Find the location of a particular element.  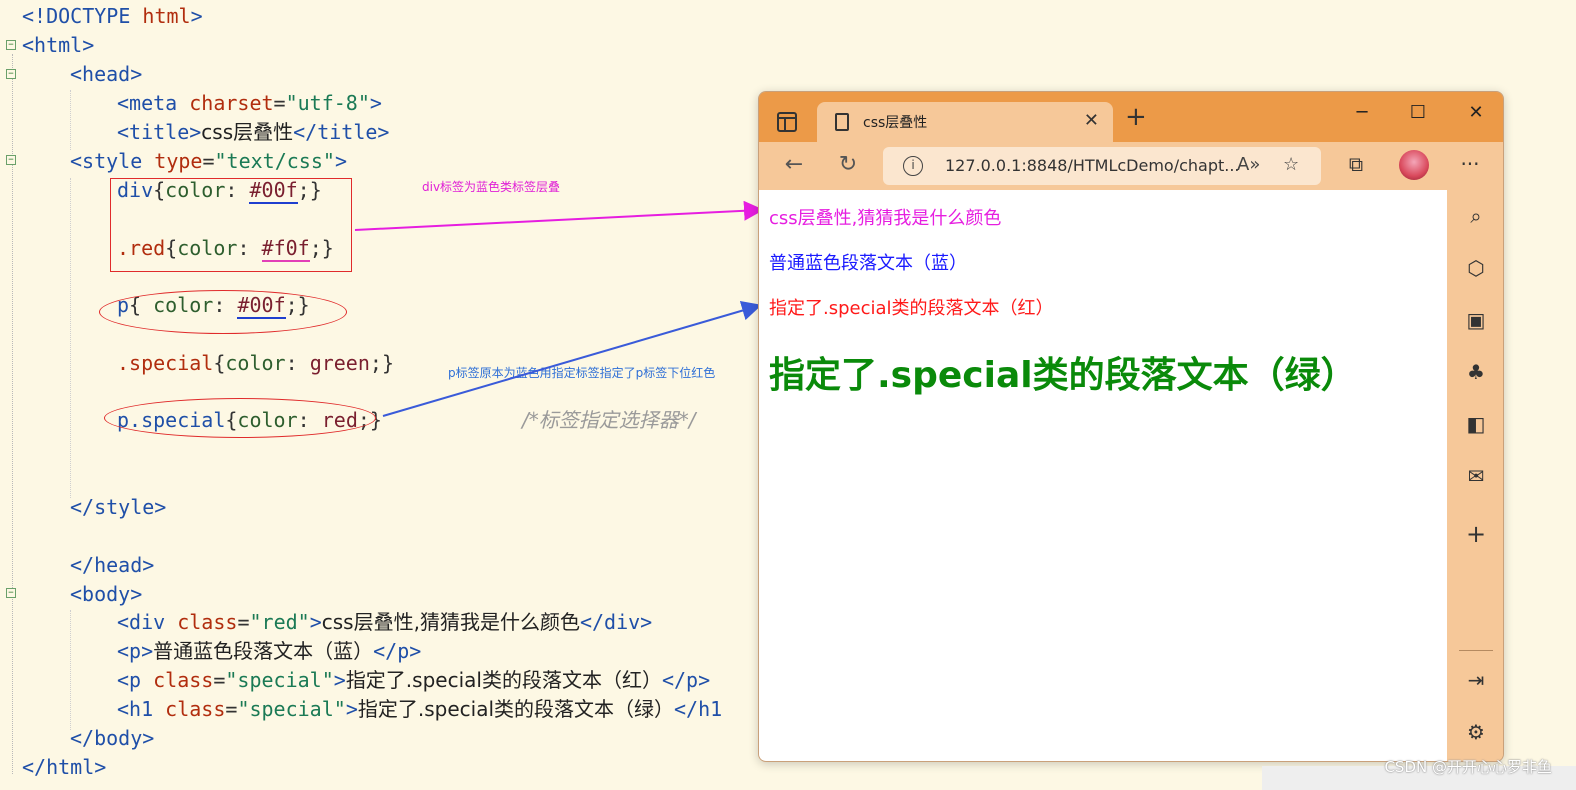

minimize-icon: ─ is located at coordinates (1362, 112).